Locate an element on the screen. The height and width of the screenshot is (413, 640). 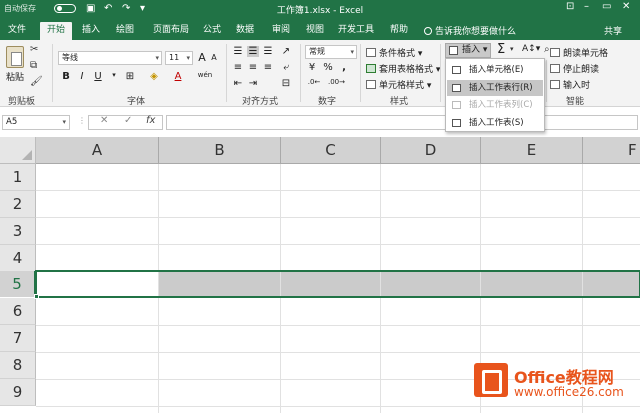
stop-reading-button: 停止朗读 is located at coordinates (574, 68).